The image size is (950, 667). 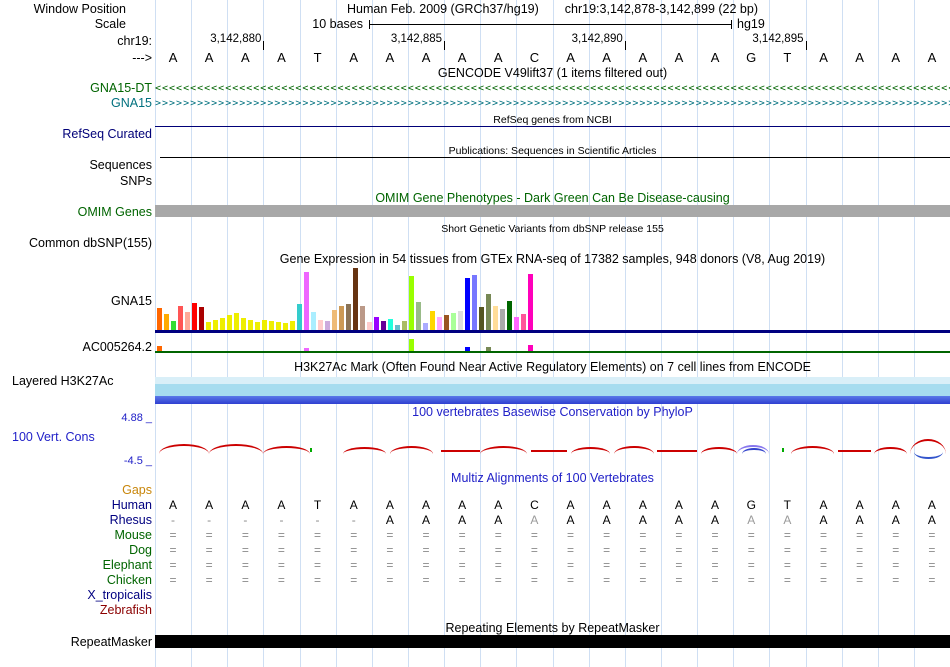 What do you see at coordinates (475, 505) in the screenshot?
I see `align-row-human: AAAATAAAAACAAAAAGTAAAA` at bounding box center [475, 505].